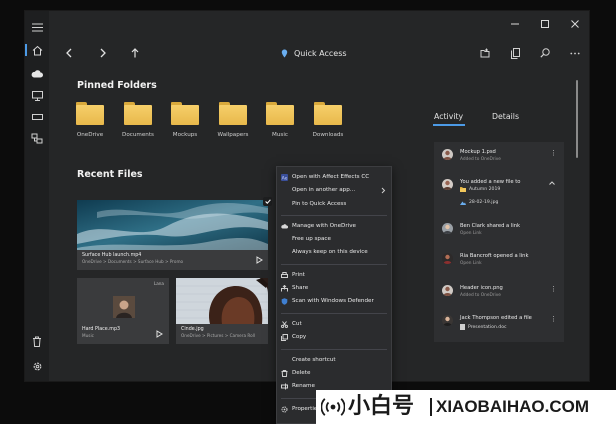 The width and height of the screenshot is (616, 424). Describe the element at coordinates (311, 239) in the screenshot. I see `menu-item-label: Free up space` at that location.